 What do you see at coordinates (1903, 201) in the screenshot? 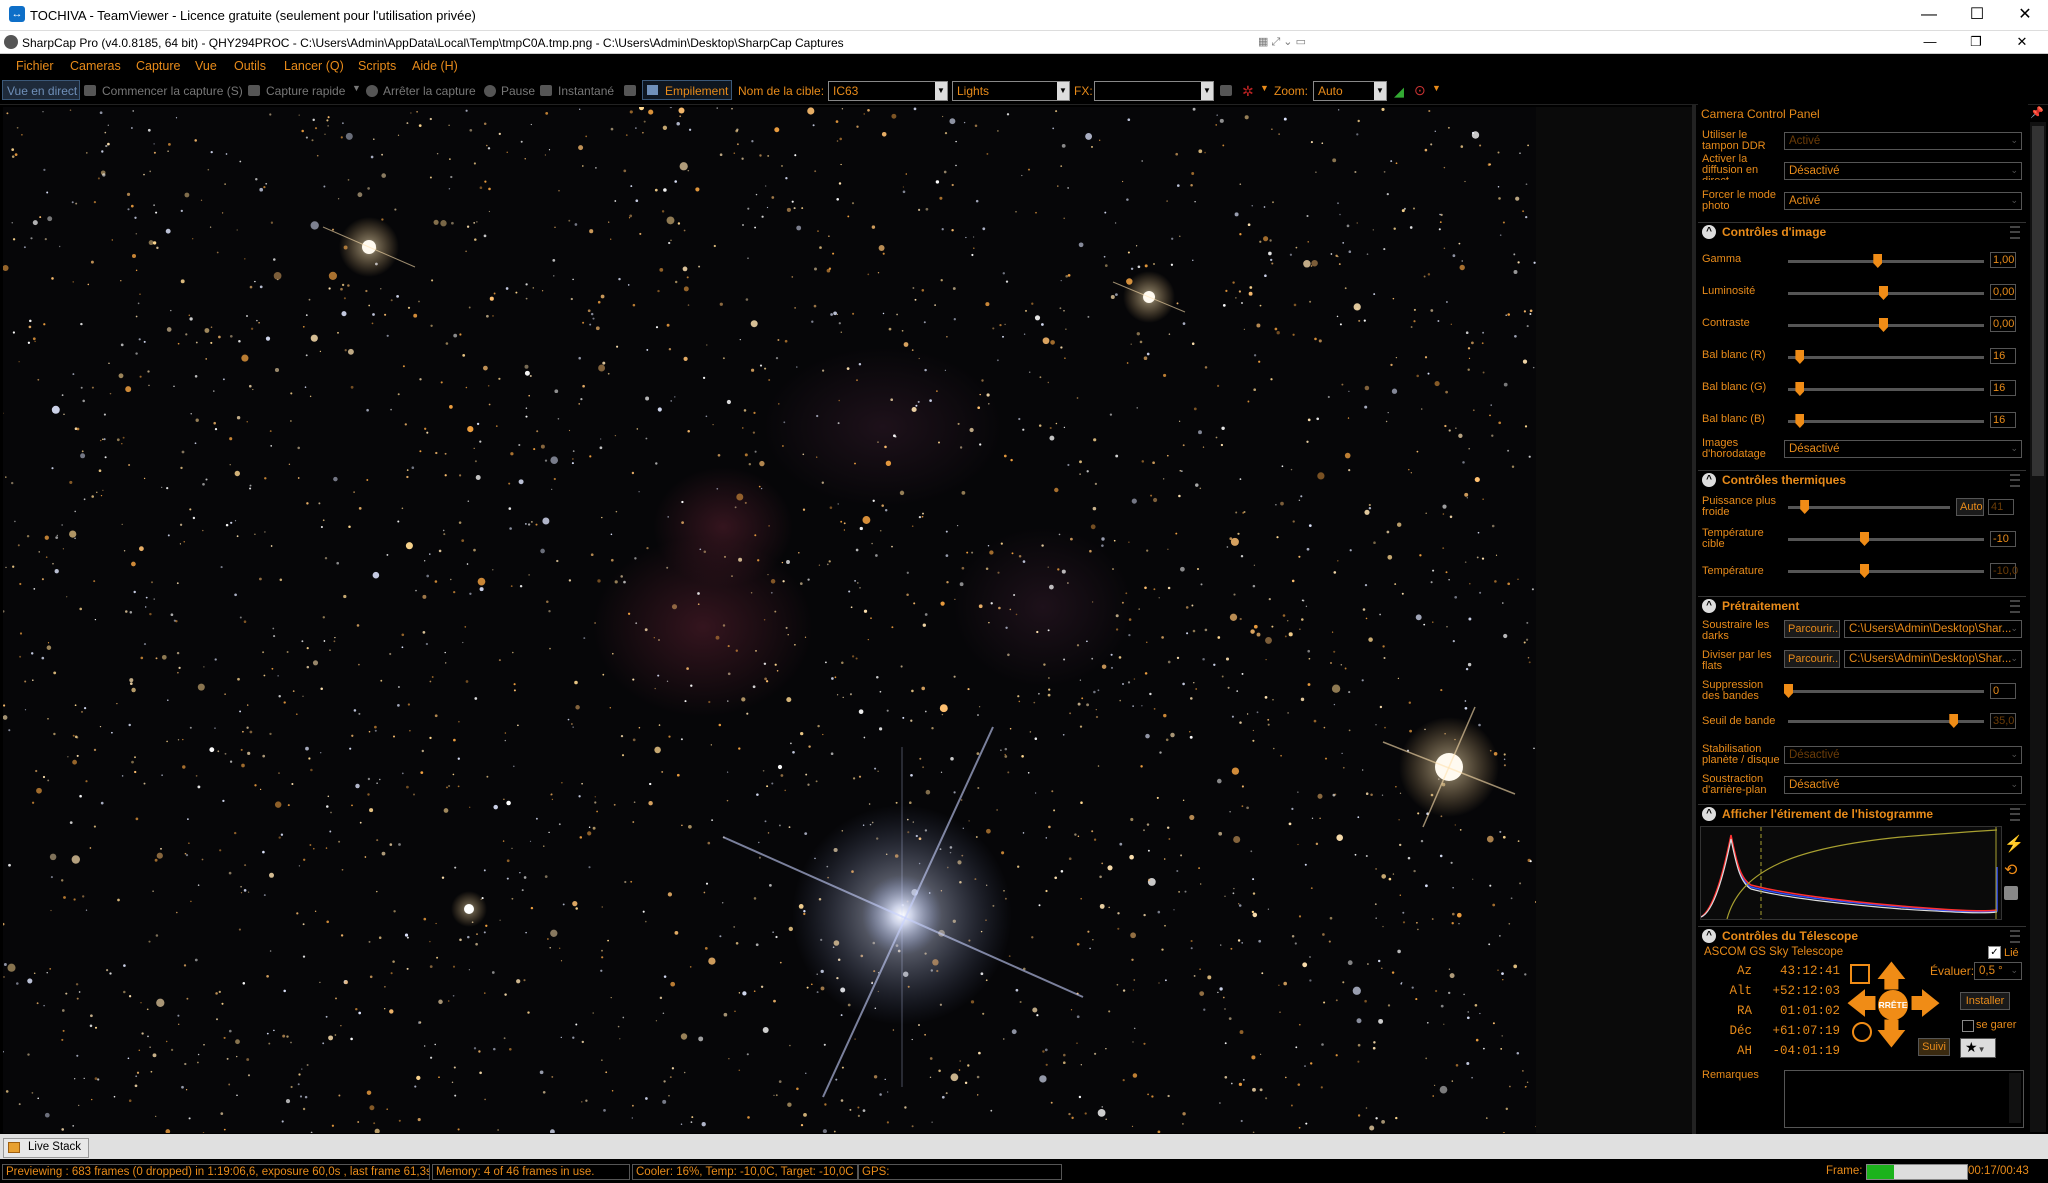
I see `photo-mode-select: Activé ⌄` at bounding box center [1903, 201].